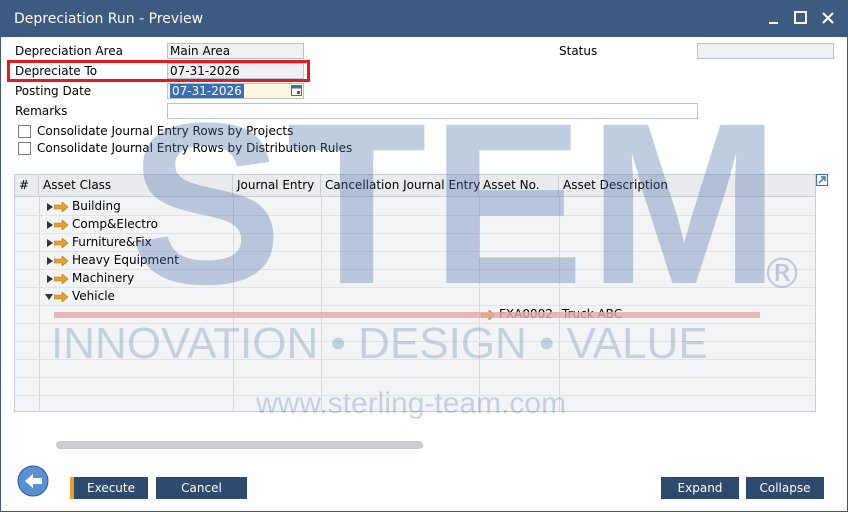  Describe the element at coordinates (109, 19) in the screenshot. I see `window-title: Depreciation Run - Preview` at that location.